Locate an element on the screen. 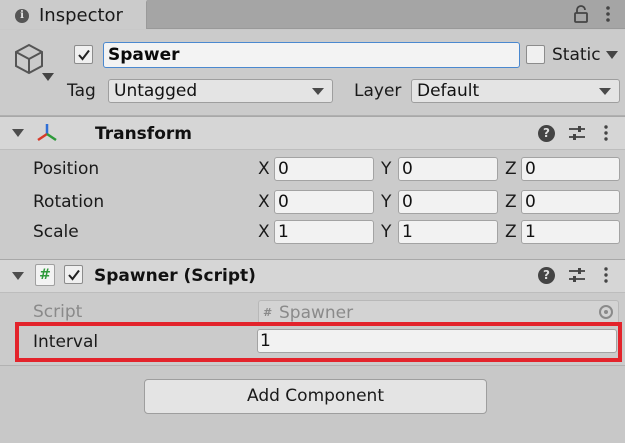 This screenshot has height=443, width=625. position-label: Position is located at coordinates (66, 169).